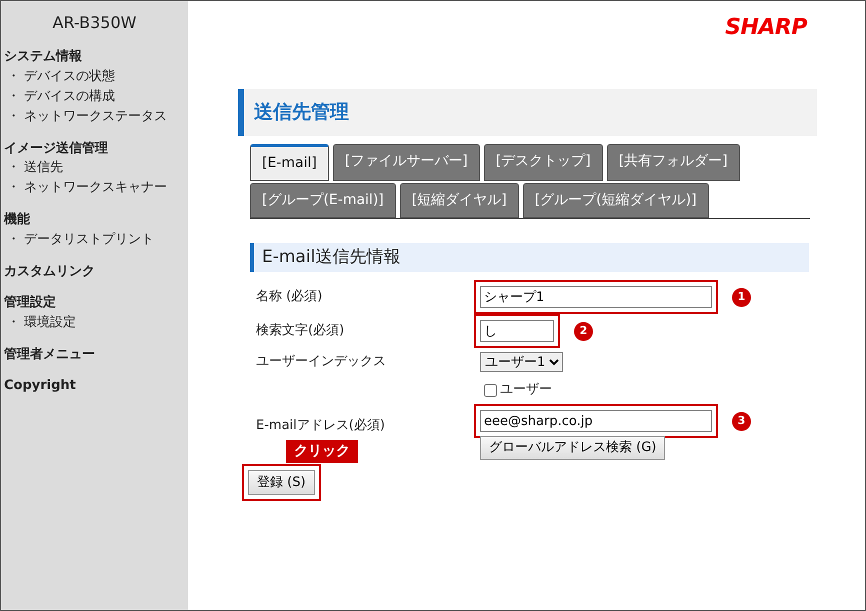 This screenshot has height=611, width=866. I want to click on device-model: AR-B350W, so click(95, 23).